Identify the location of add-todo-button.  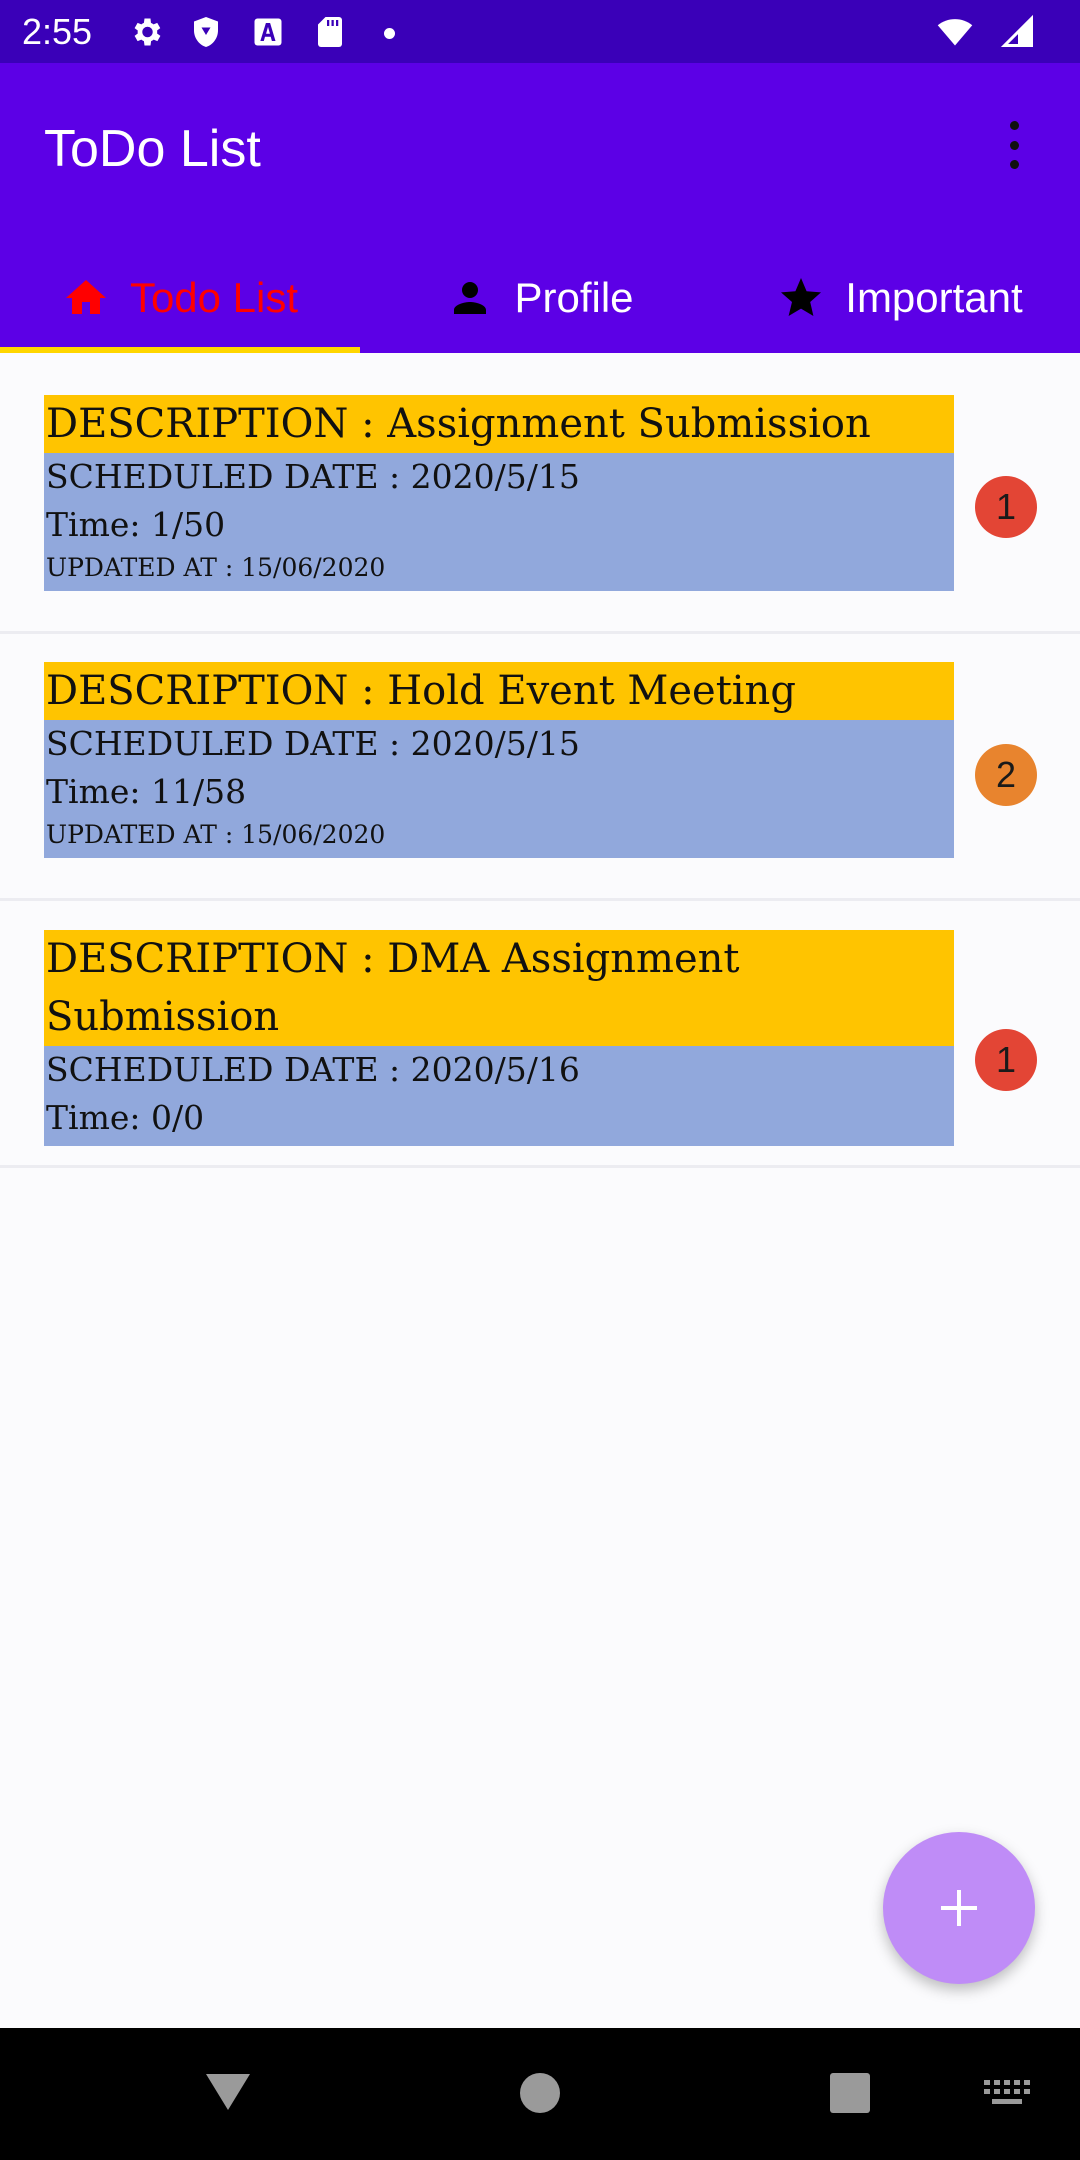
(959, 1908).